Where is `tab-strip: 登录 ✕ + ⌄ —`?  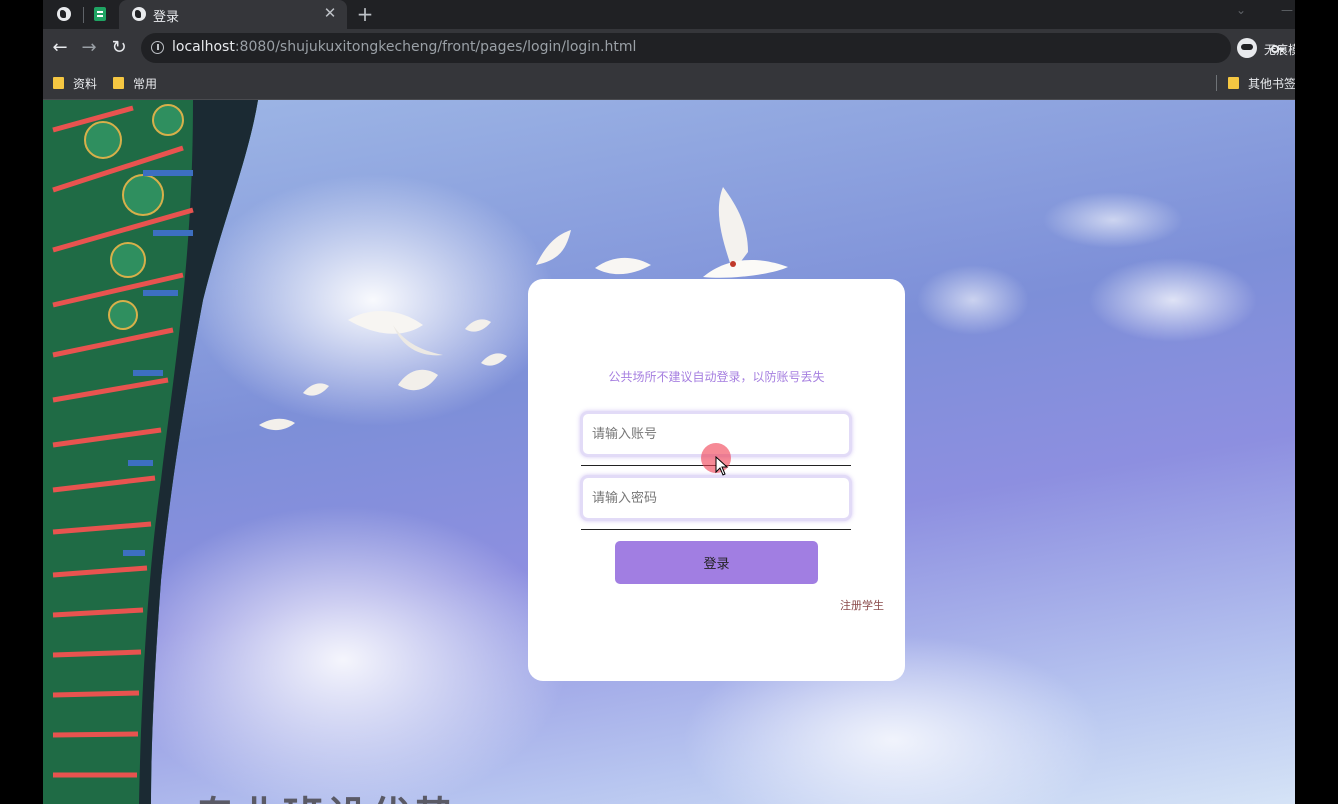
tab-strip: 登录 ✕ + ⌄ — is located at coordinates (669, 14).